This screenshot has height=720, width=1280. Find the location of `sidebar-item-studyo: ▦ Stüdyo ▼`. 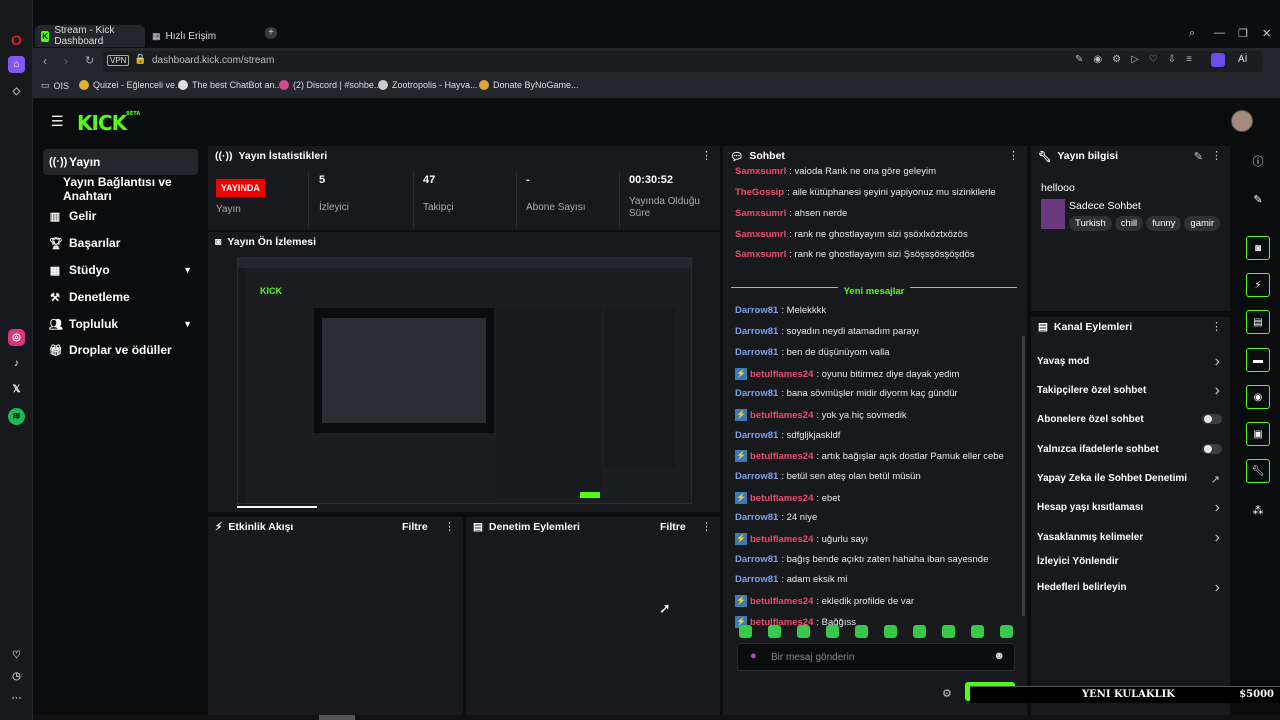

sidebar-item-studyo: ▦ Stüdyo ▼ is located at coordinates (120, 270).